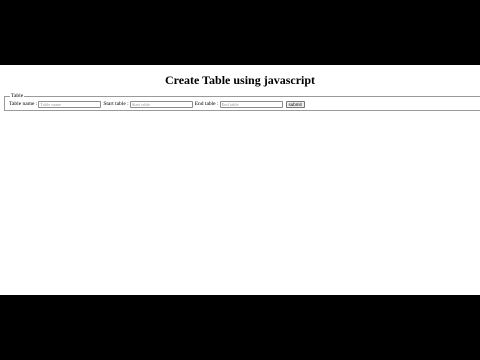 This screenshot has height=360, width=480. What do you see at coordinates (116, 104) in the screenshot?
I see `start-table-label: Start table :` at bounding box center [116, 104].